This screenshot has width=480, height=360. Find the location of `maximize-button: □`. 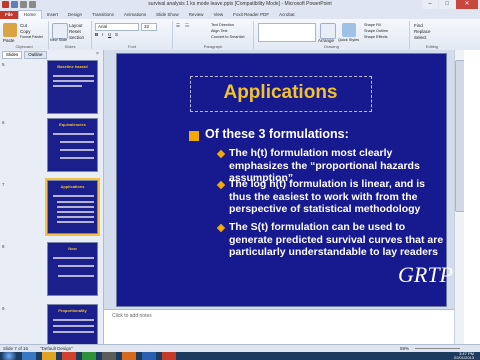

maximize-button: □ is located at coordinates (447, 4).